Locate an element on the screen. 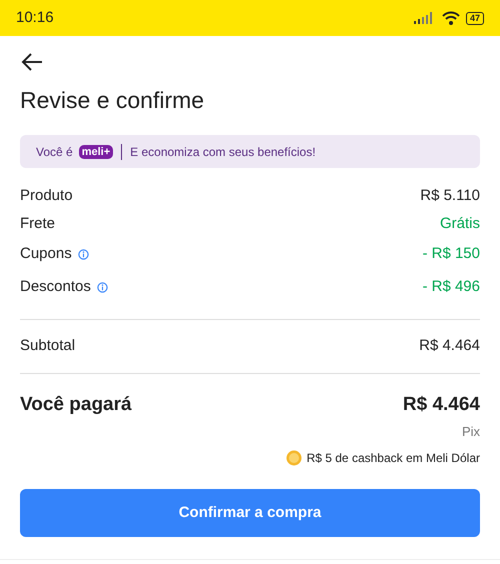  meli-plus-badge: meli+ is located at coordinates (96, 151).